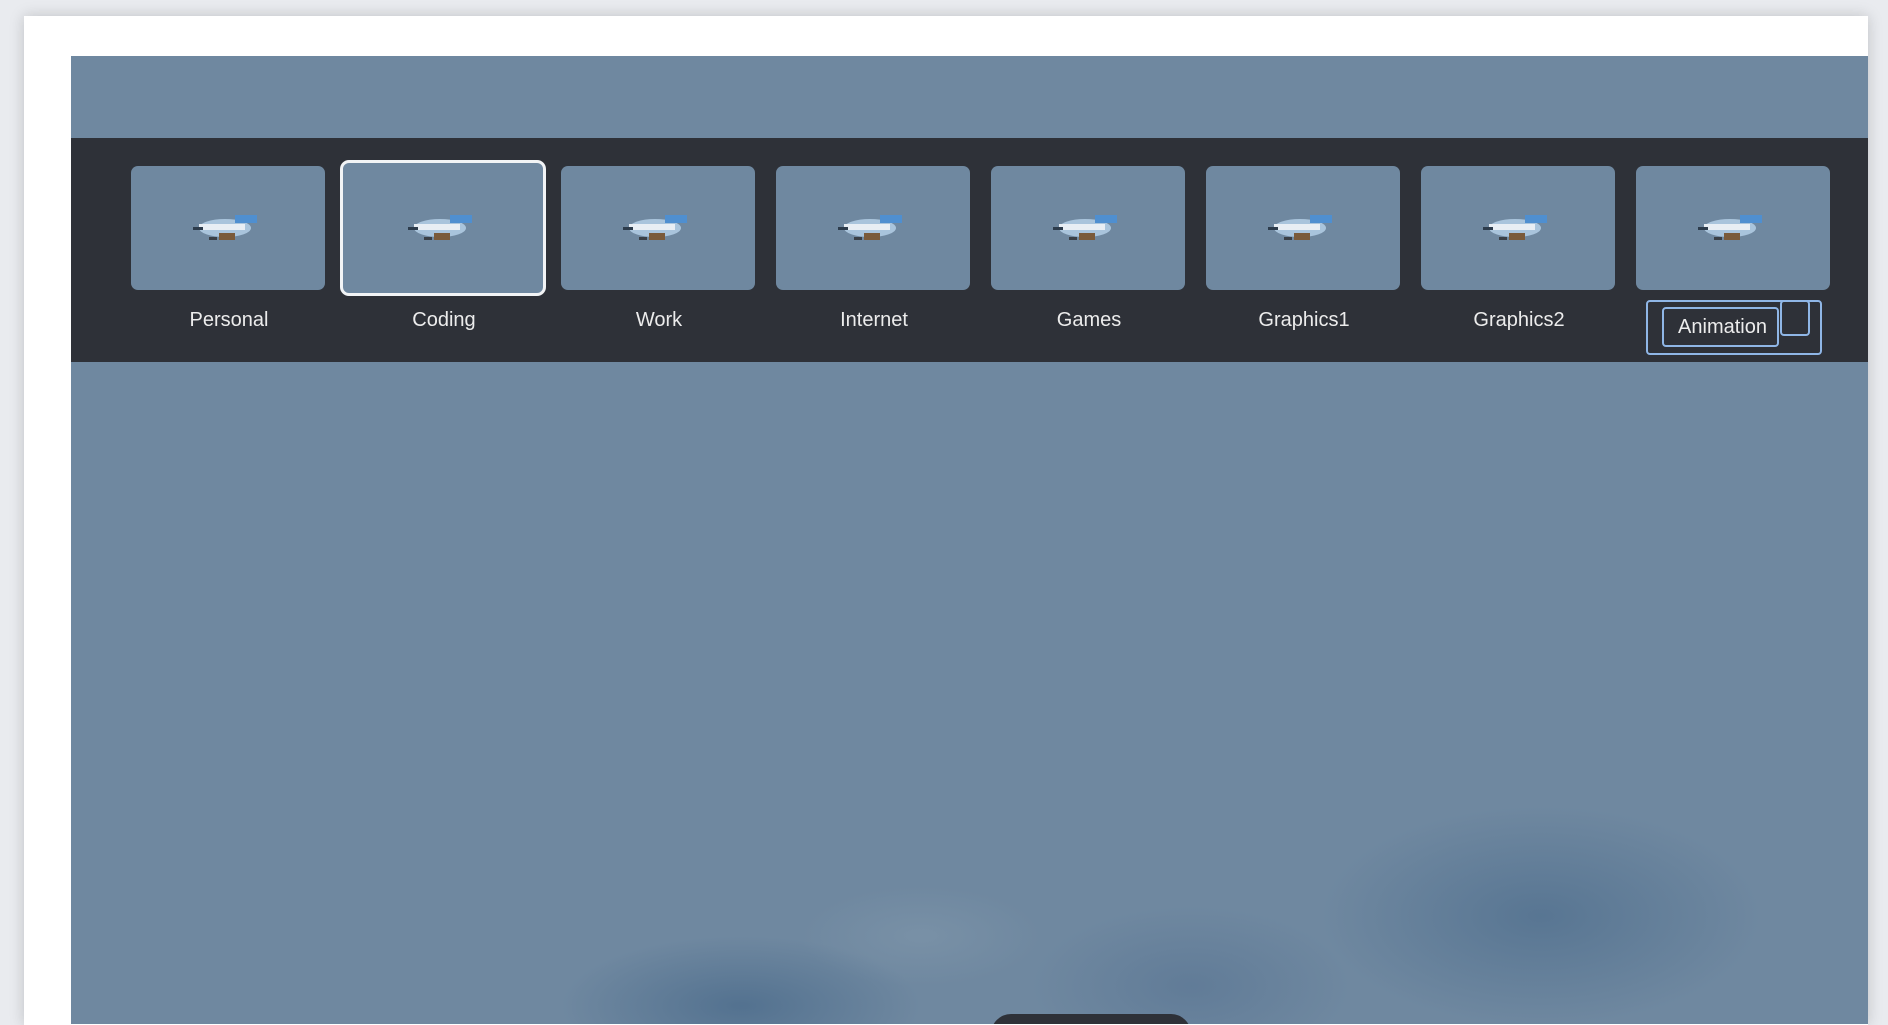 This screenshot has width=1888, height=1025. I want to click on workspace-animation: Animation, so click(1734, 250).